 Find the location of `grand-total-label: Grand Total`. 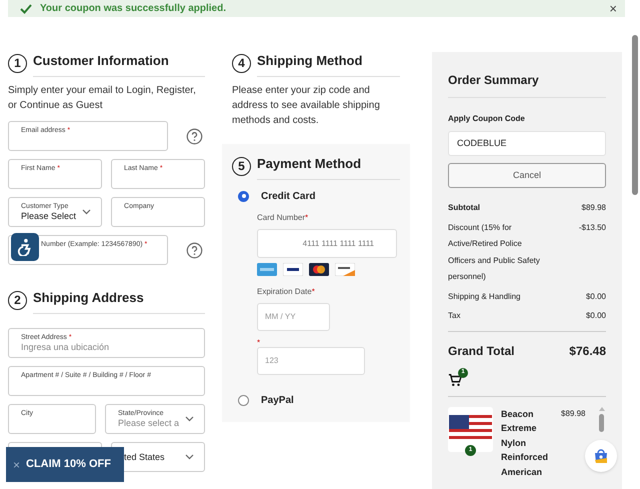

grand-total-label: Grand Total is located at coordinates (481, 351).